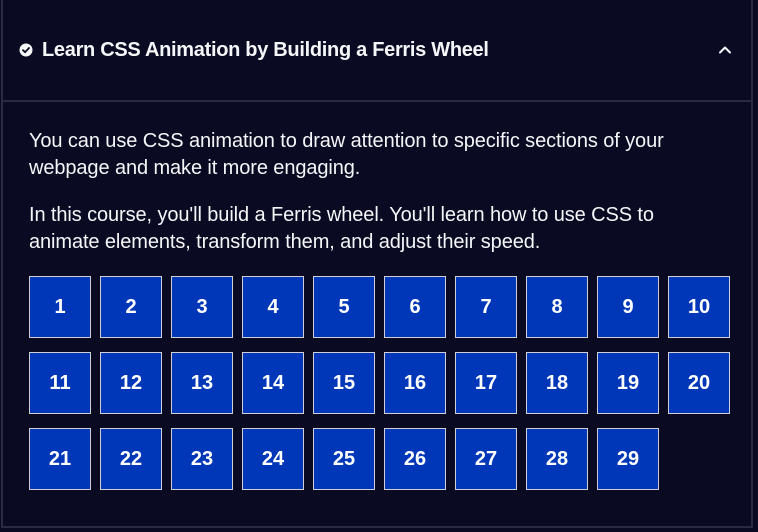  Describe the element at coordinates (628, 307) in the screenshot. I see `step-button: 9` at that location.